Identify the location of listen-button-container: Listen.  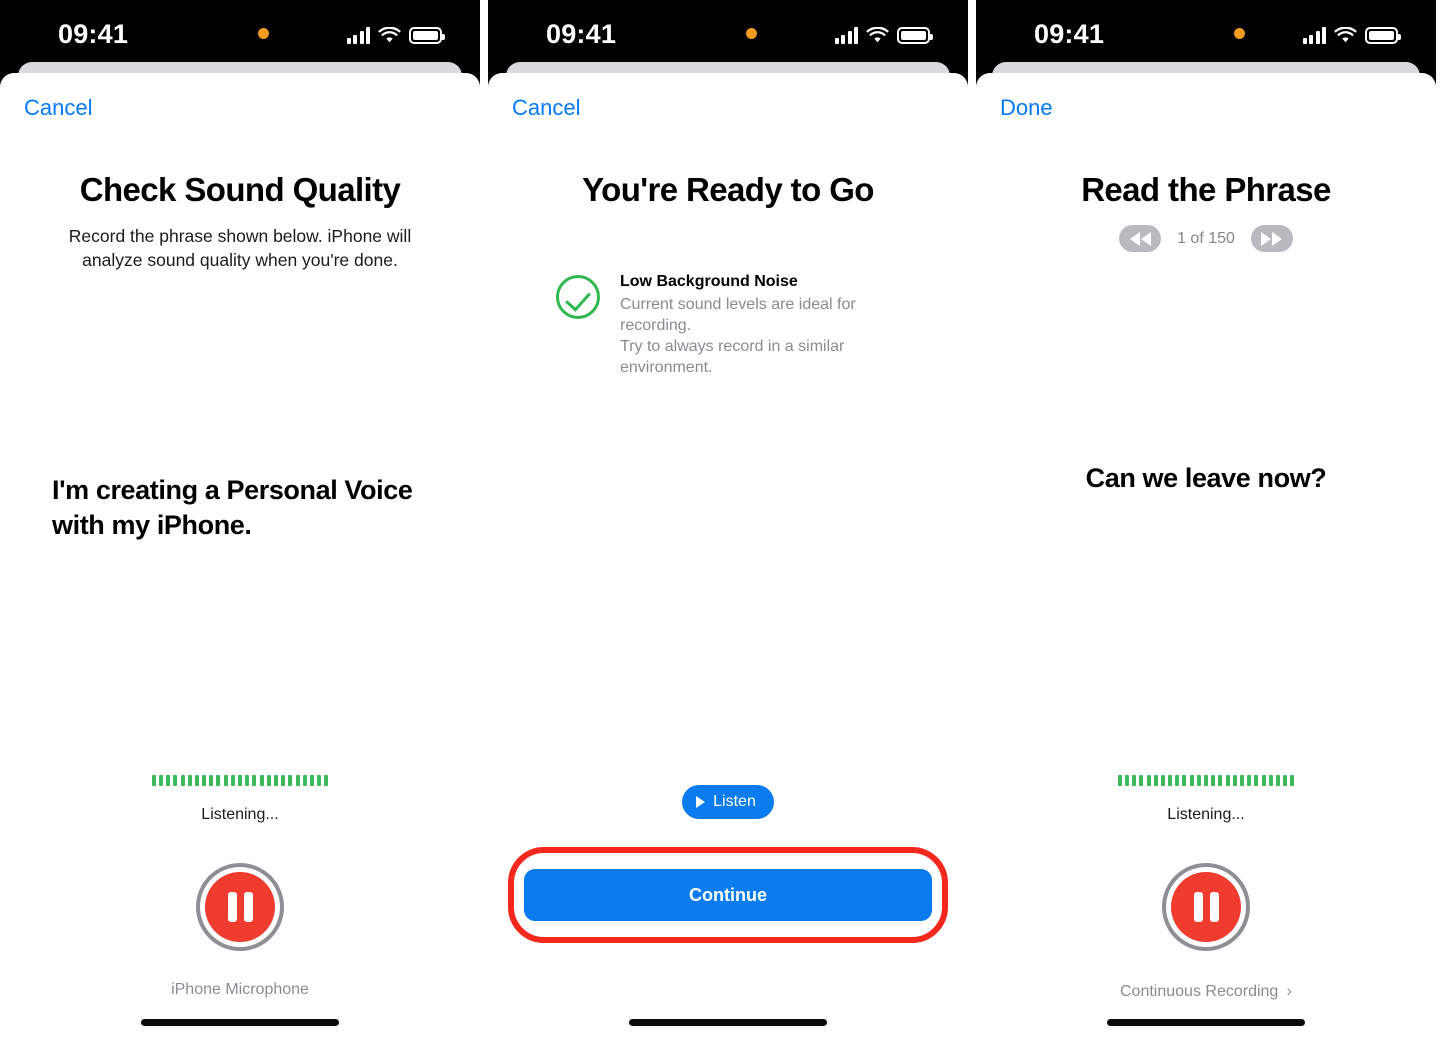
(728, 802).